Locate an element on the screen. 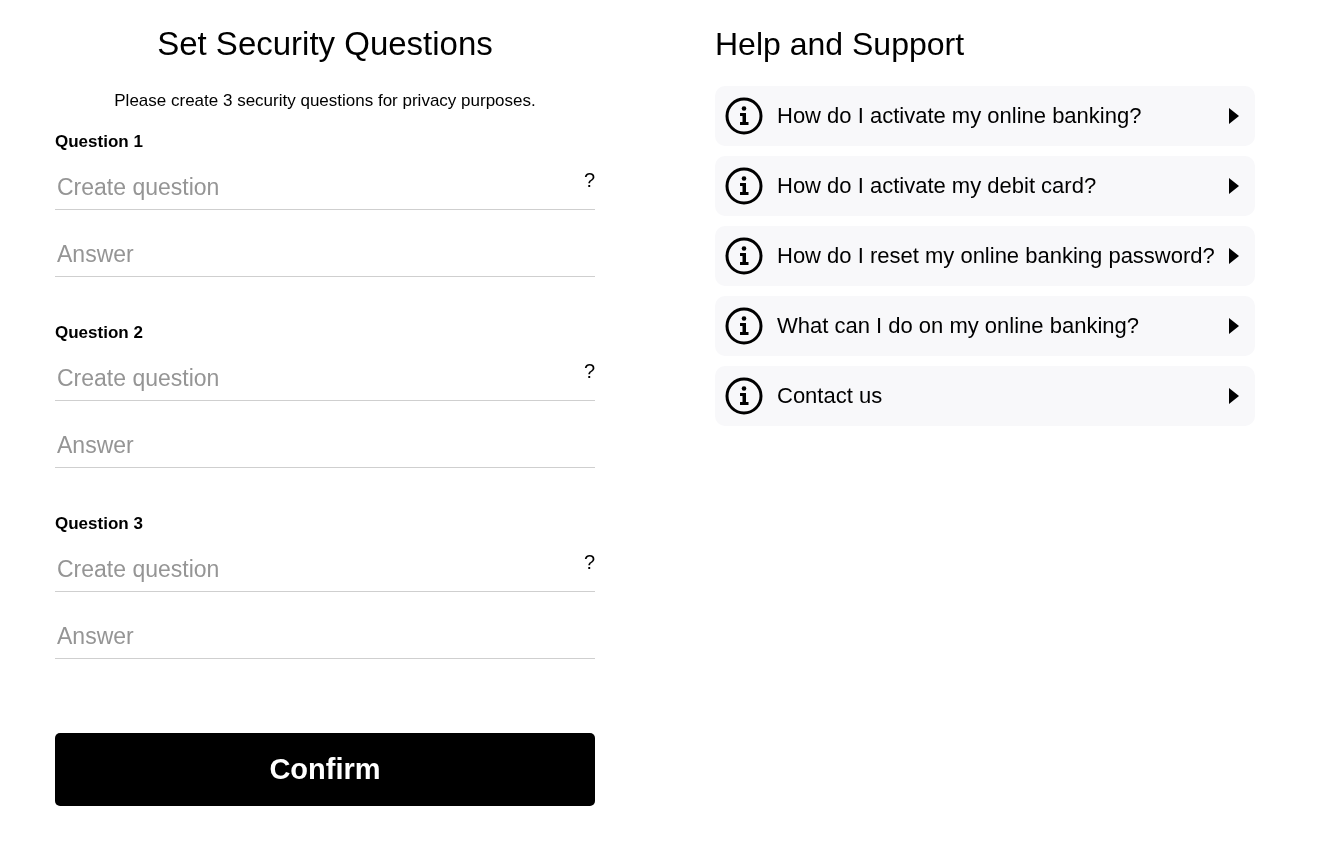  form-title: Set Security Questions is located at coordinates (325, 44).